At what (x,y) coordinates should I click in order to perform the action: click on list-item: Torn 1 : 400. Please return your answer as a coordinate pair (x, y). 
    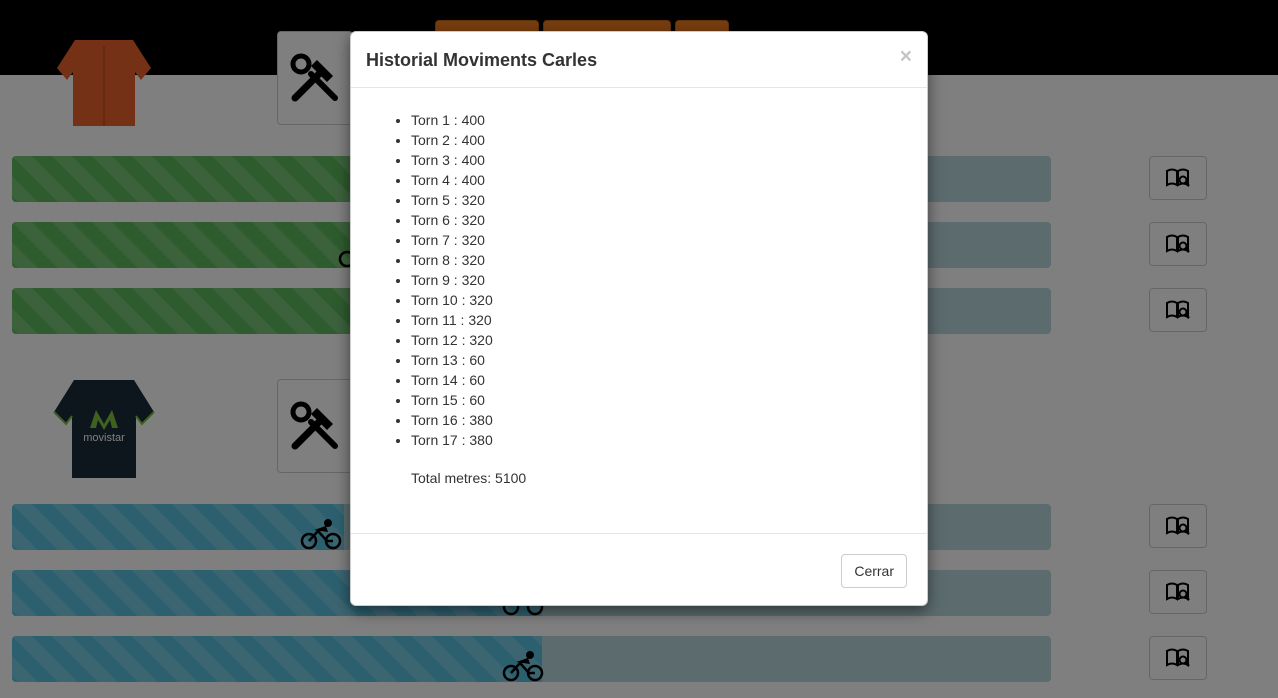
    Looking at the image, I should click on (452, 120).